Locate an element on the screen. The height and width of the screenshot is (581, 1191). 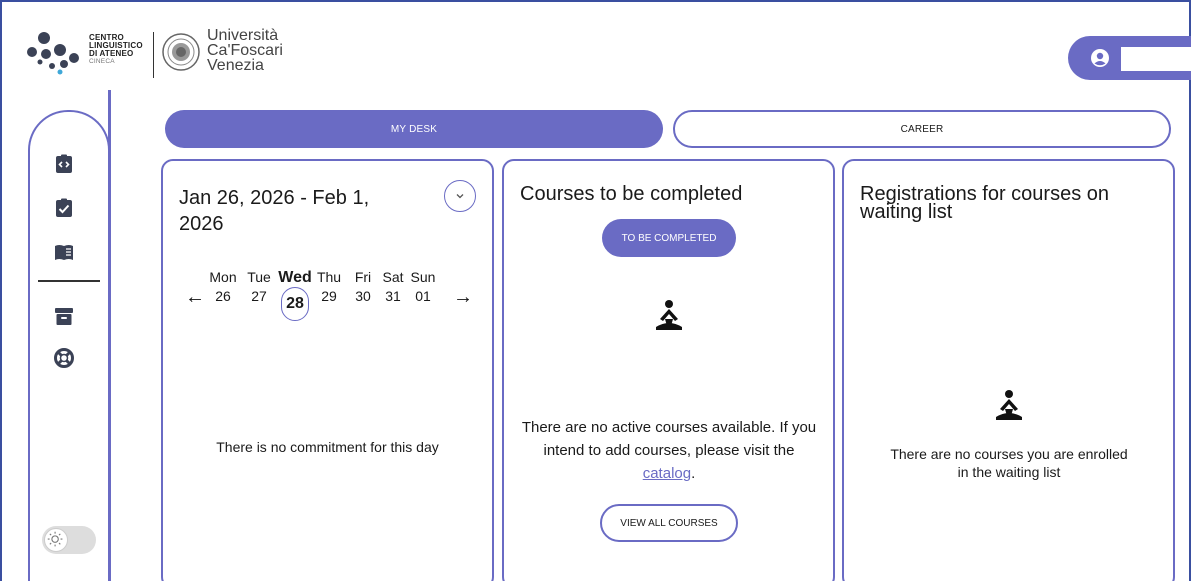
university-seal-icon is located at coordinates (181, 52).